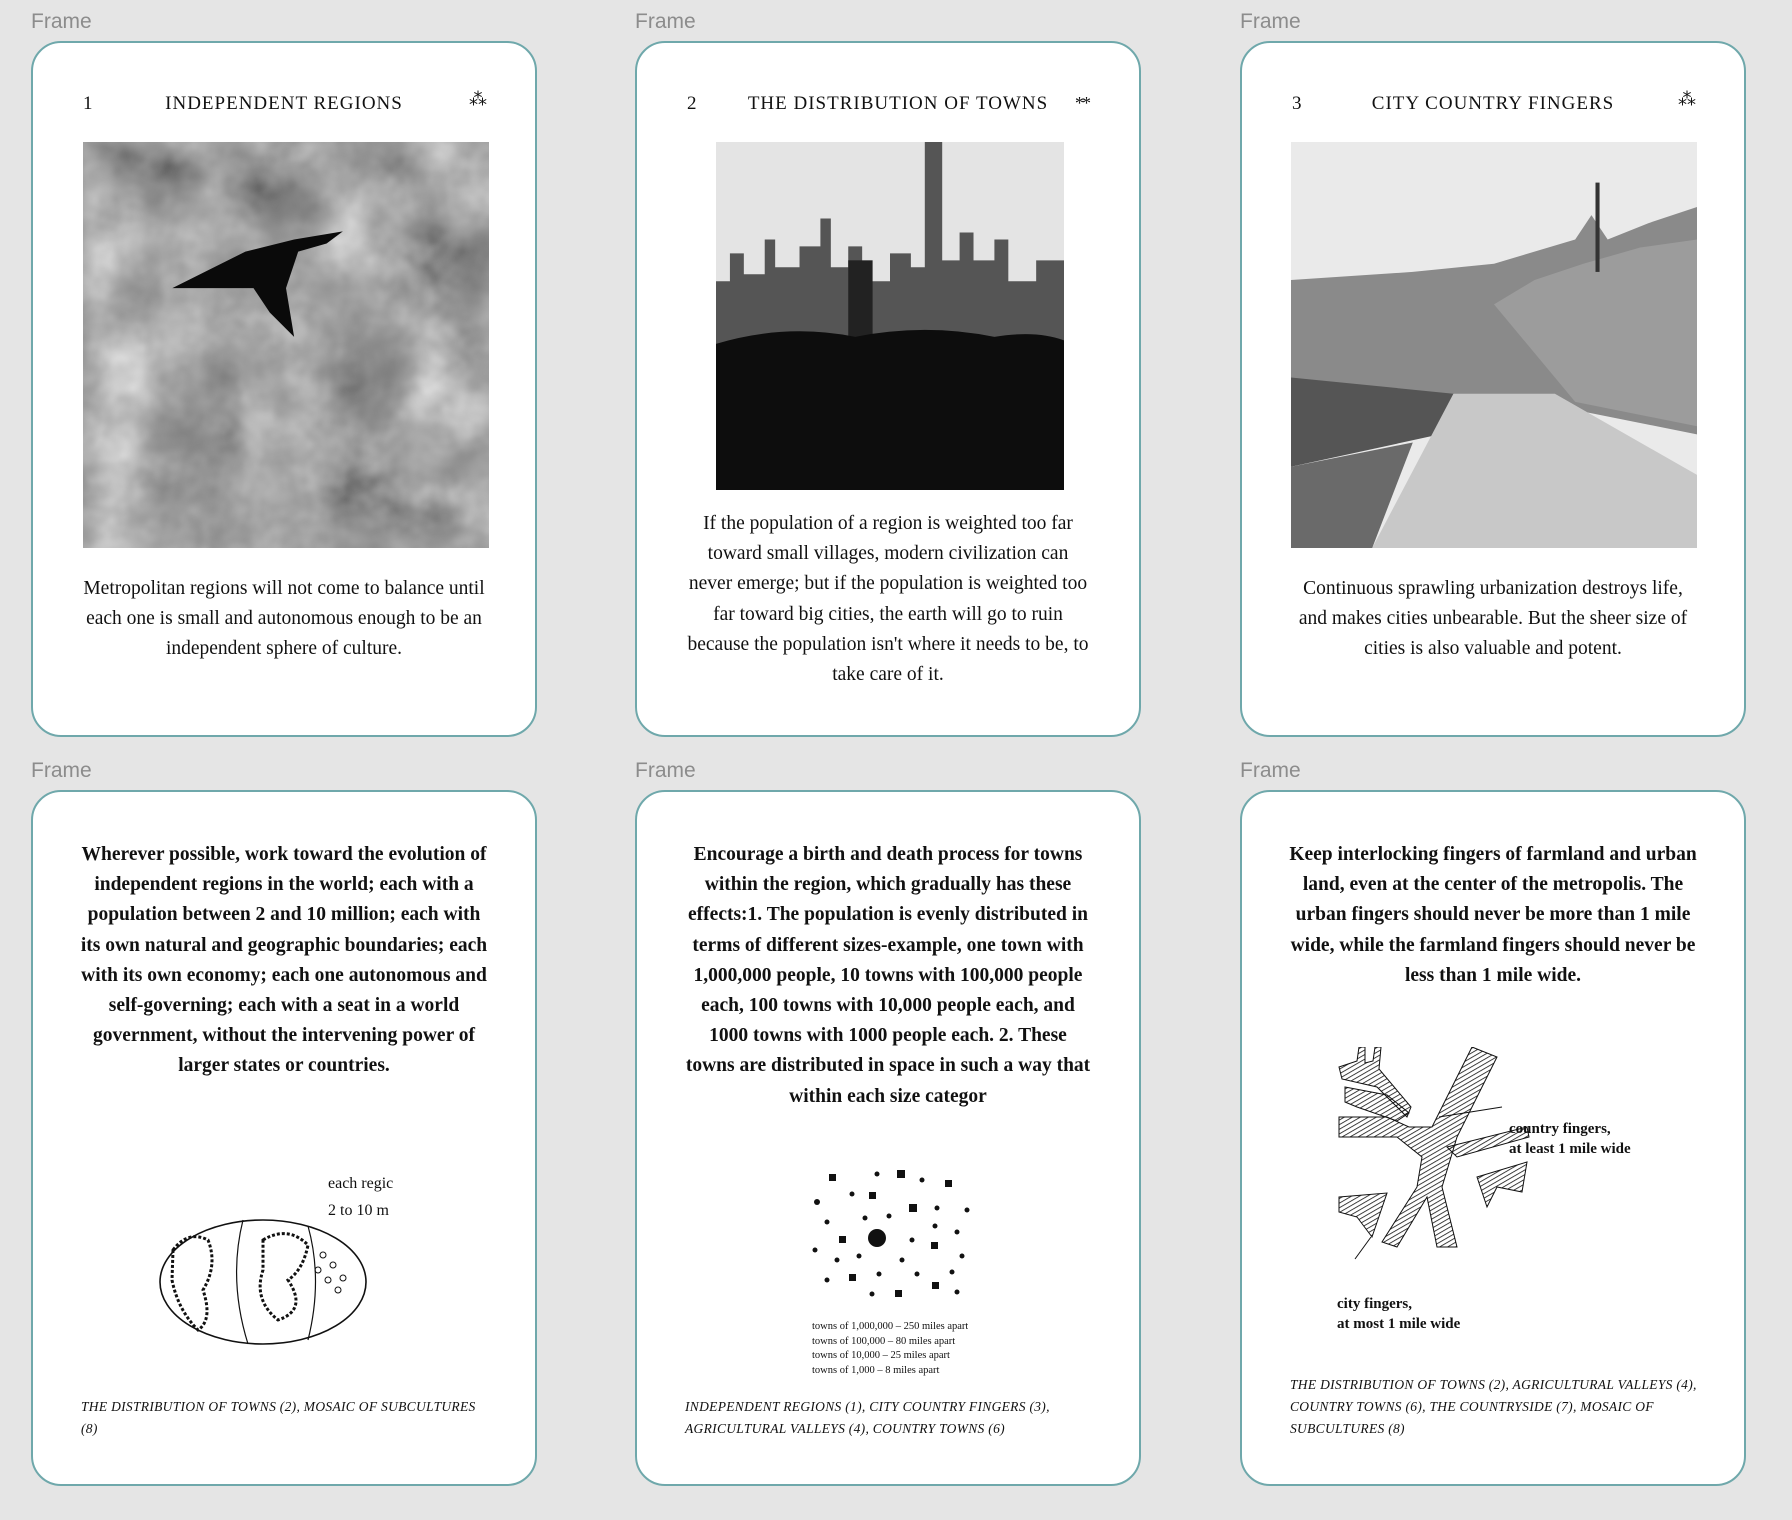  What do you see at coordinates (358, 1210) in the screenshot?
I see `figure-label: 2 to 10 m` at bounding box center [358, 1210].